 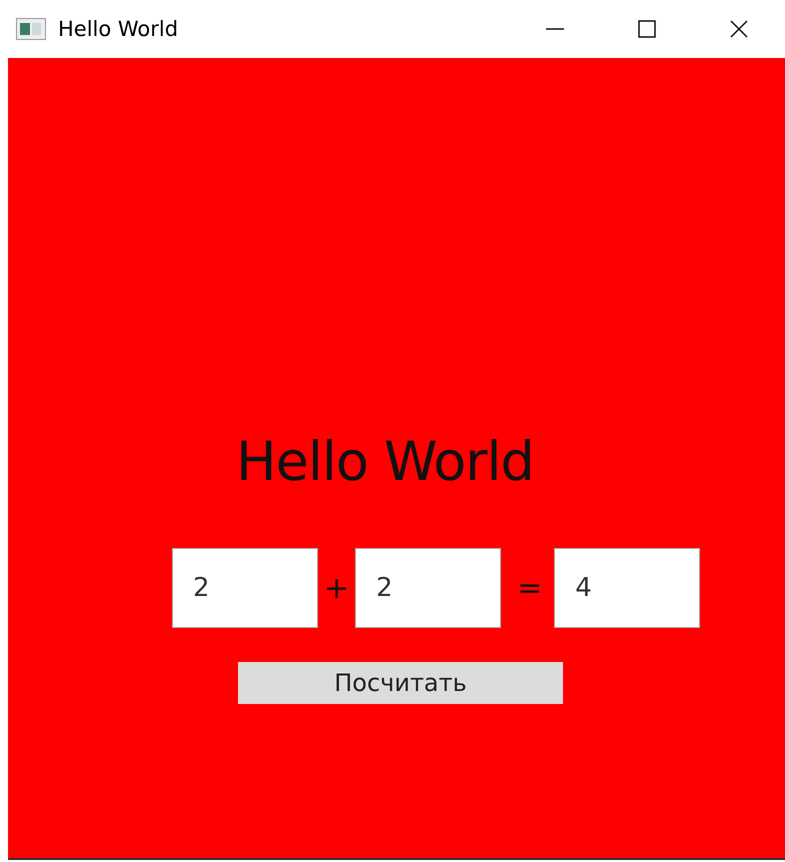 What do you see at coordinates (647, 29) in the screenshot?
I see `maximize-icon` at bounding box center [647, 29].